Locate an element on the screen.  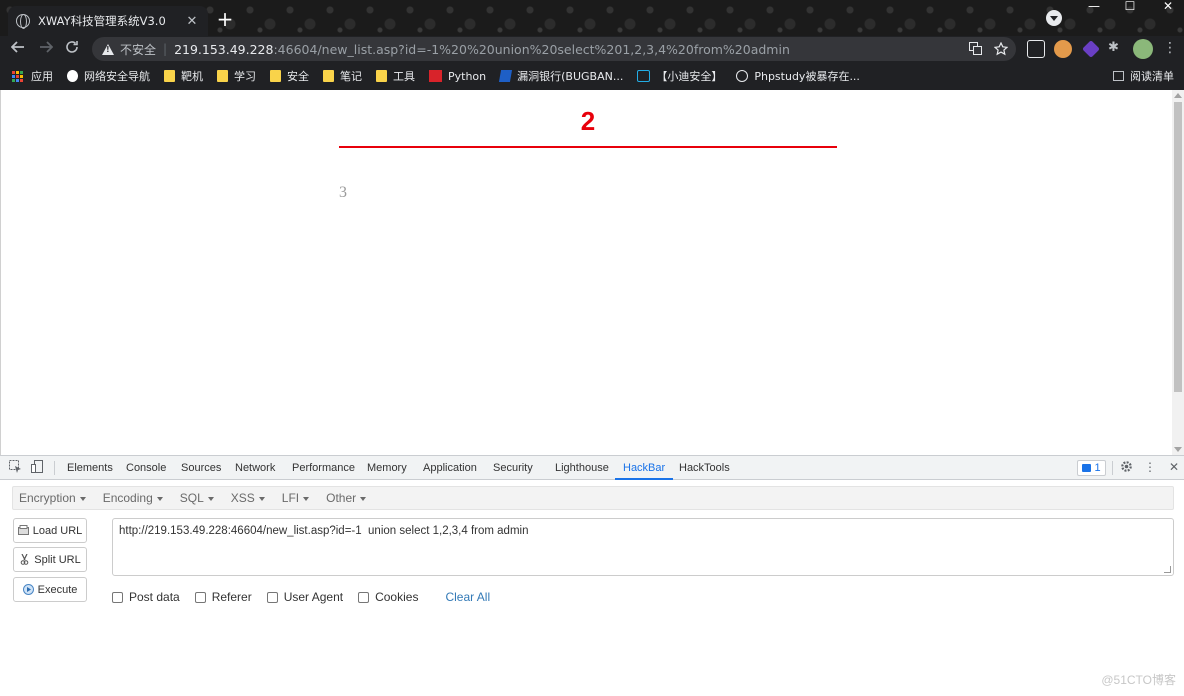
split-url-label: Split URL is located at coordinates (57, 559).